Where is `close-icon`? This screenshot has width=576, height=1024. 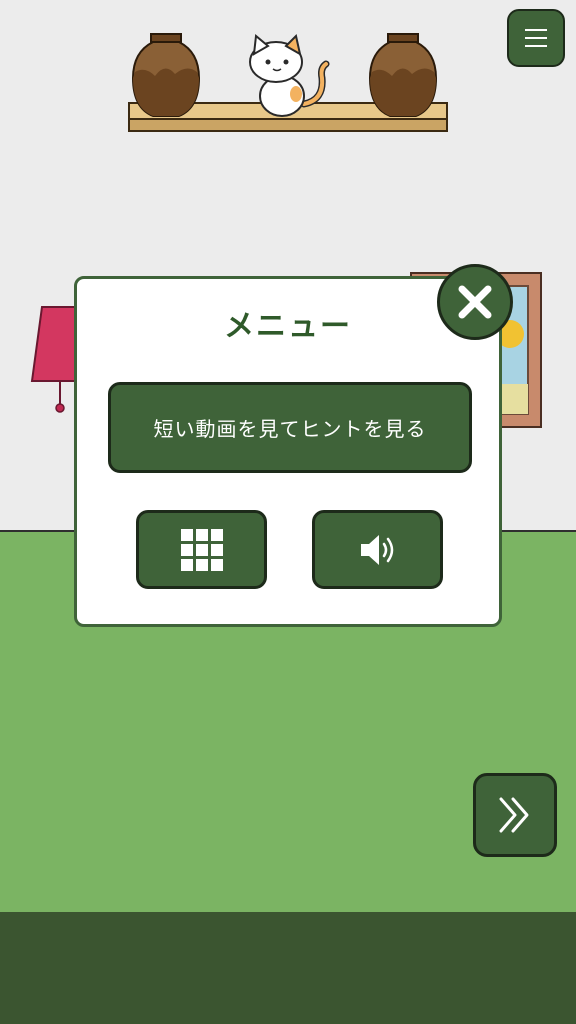 close-icon is located at coordinates (475, 302).